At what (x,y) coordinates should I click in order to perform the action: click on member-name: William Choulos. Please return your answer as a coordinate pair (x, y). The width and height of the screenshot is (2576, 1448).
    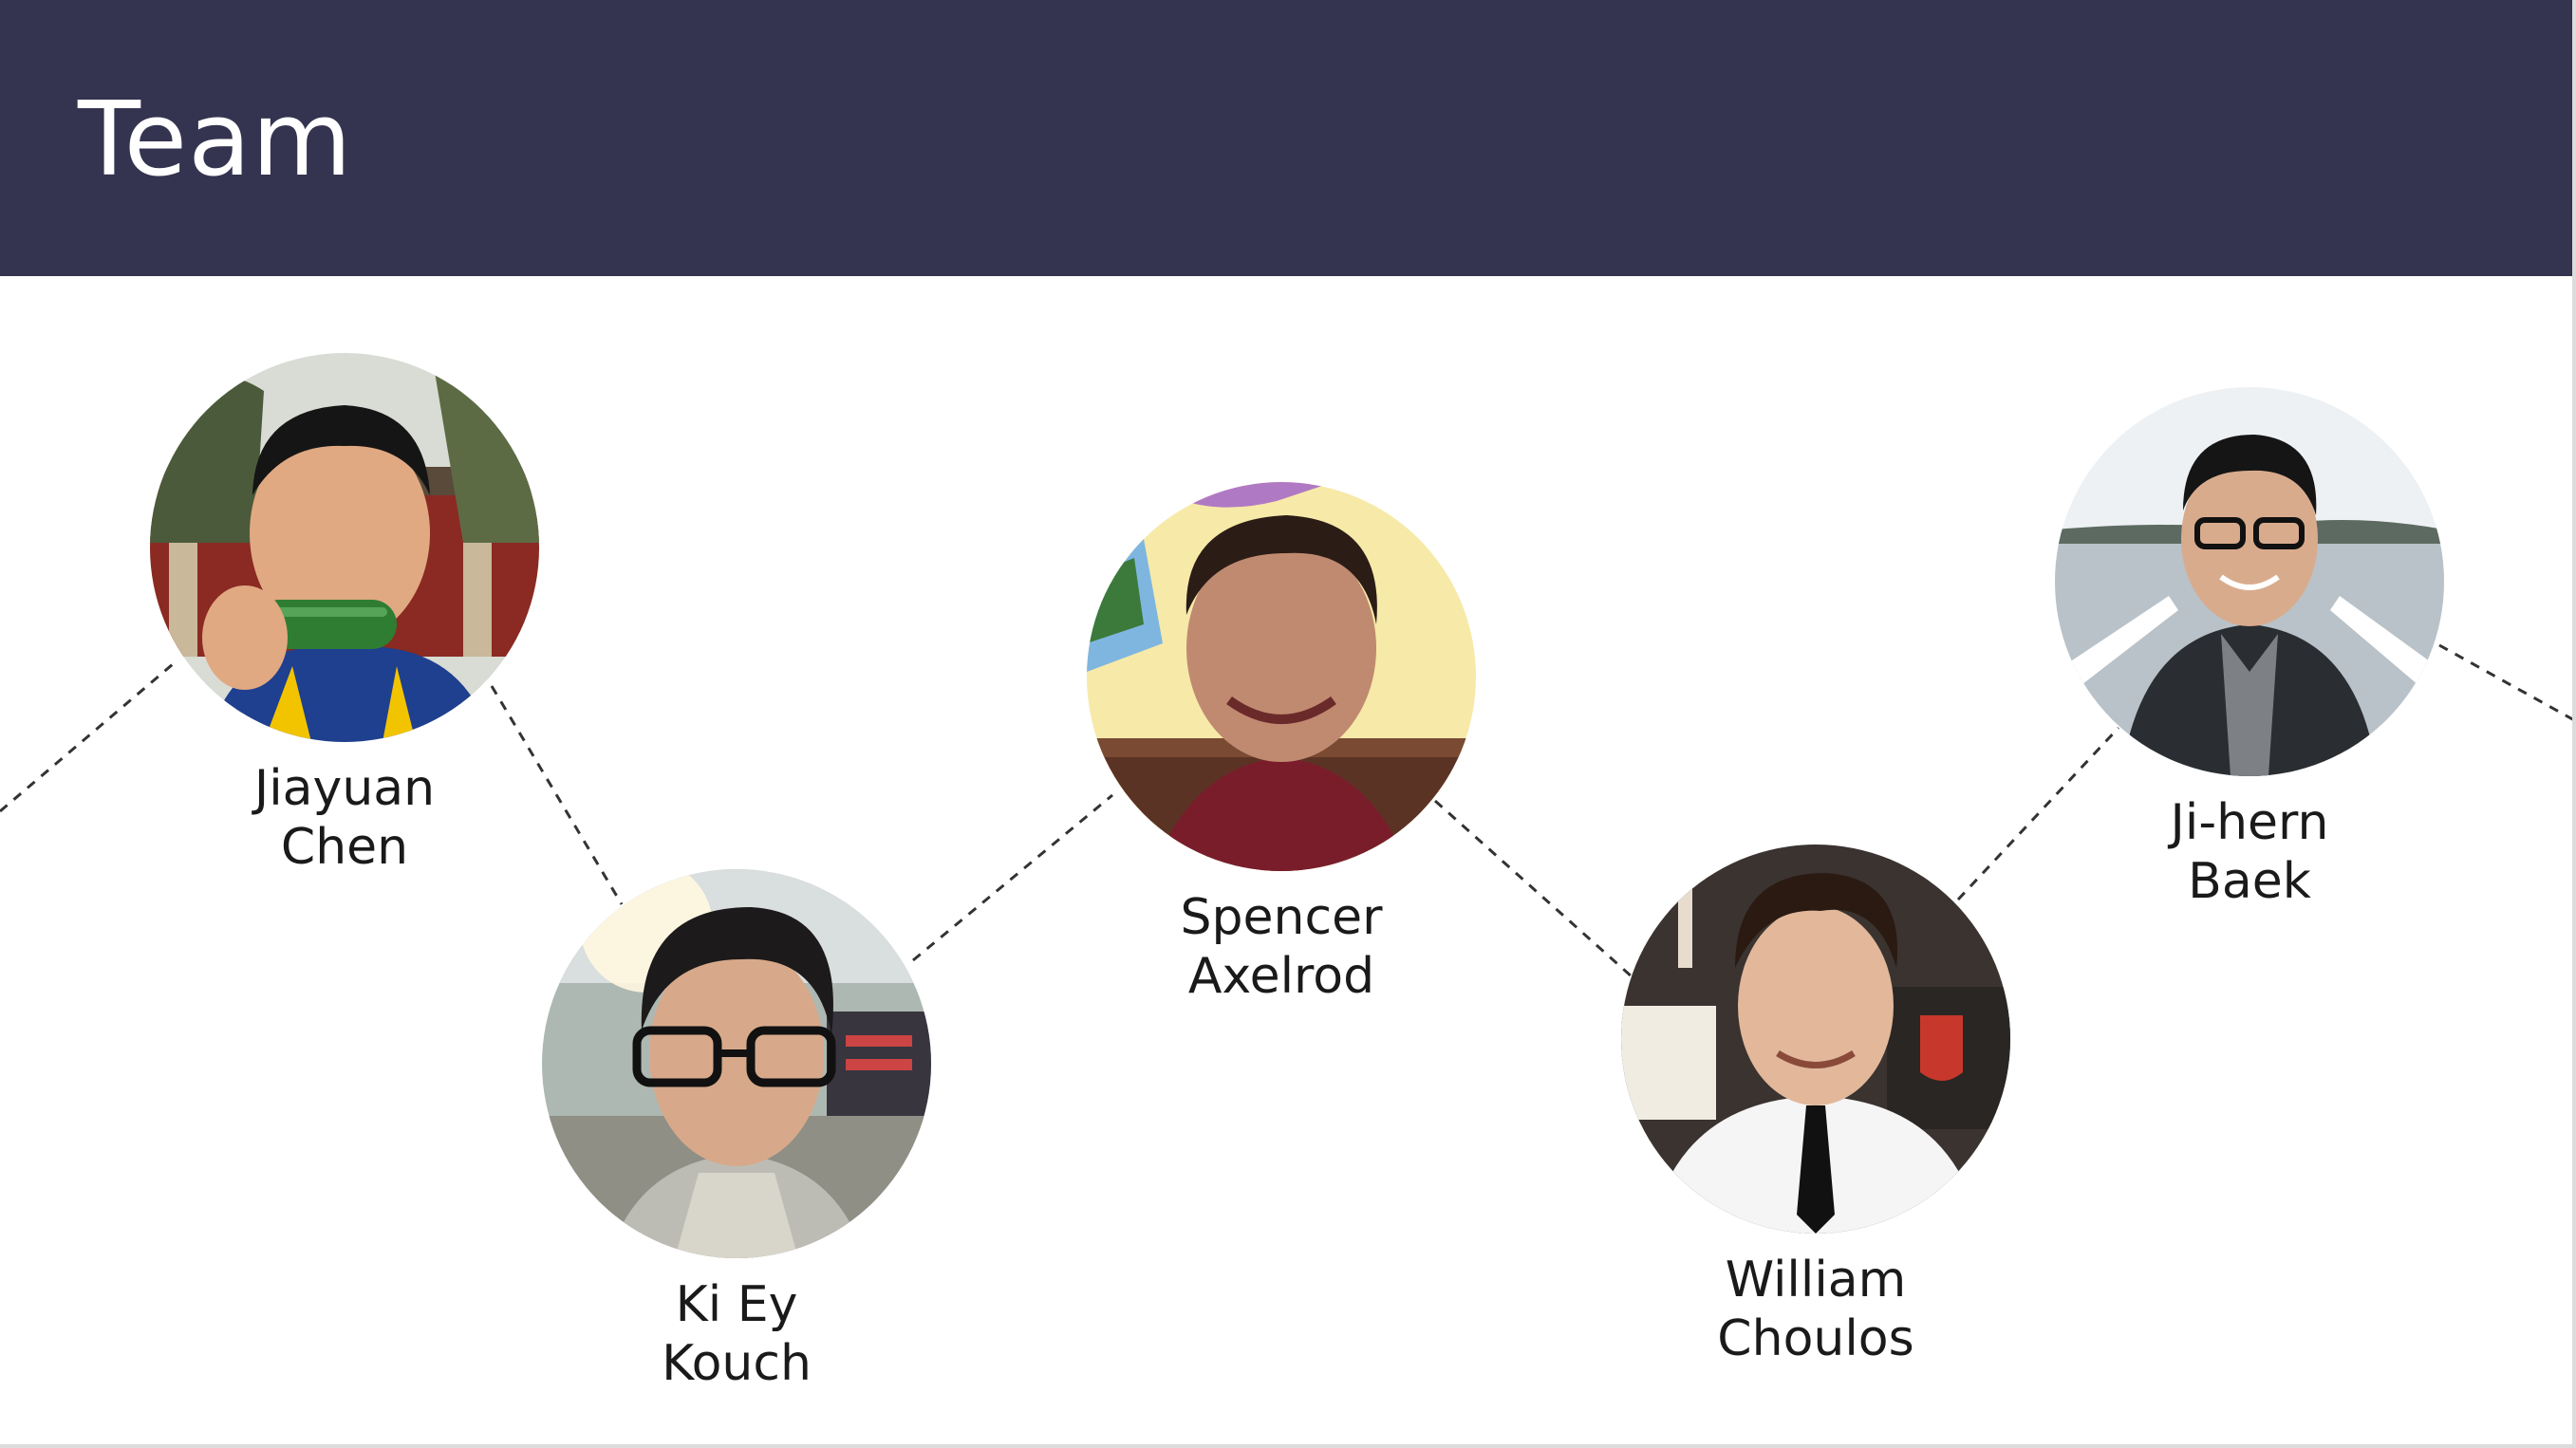
    Looking at the image, I should click on (1816, 1309).